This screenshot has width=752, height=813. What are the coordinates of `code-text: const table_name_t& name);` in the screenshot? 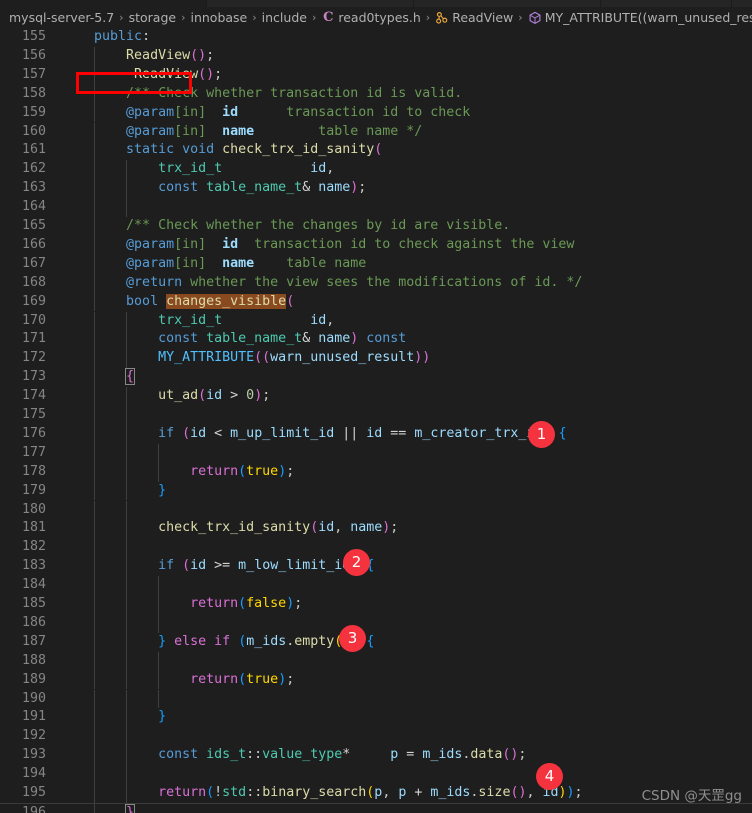 It's located at (262, 188).